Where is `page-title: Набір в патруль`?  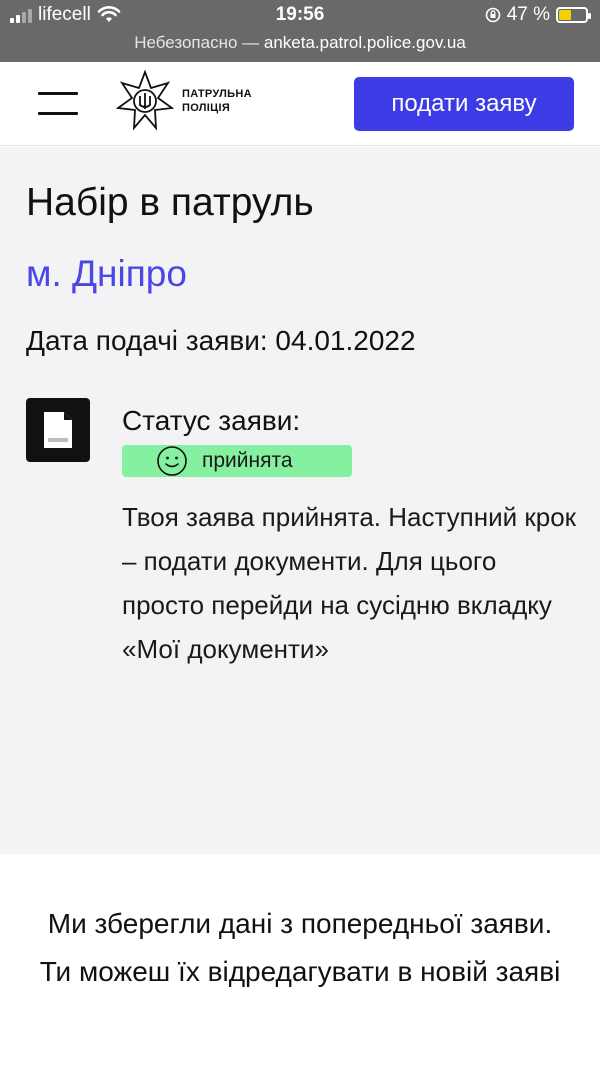 page-title: Набір в патруль is located at coordinates (170, 202).